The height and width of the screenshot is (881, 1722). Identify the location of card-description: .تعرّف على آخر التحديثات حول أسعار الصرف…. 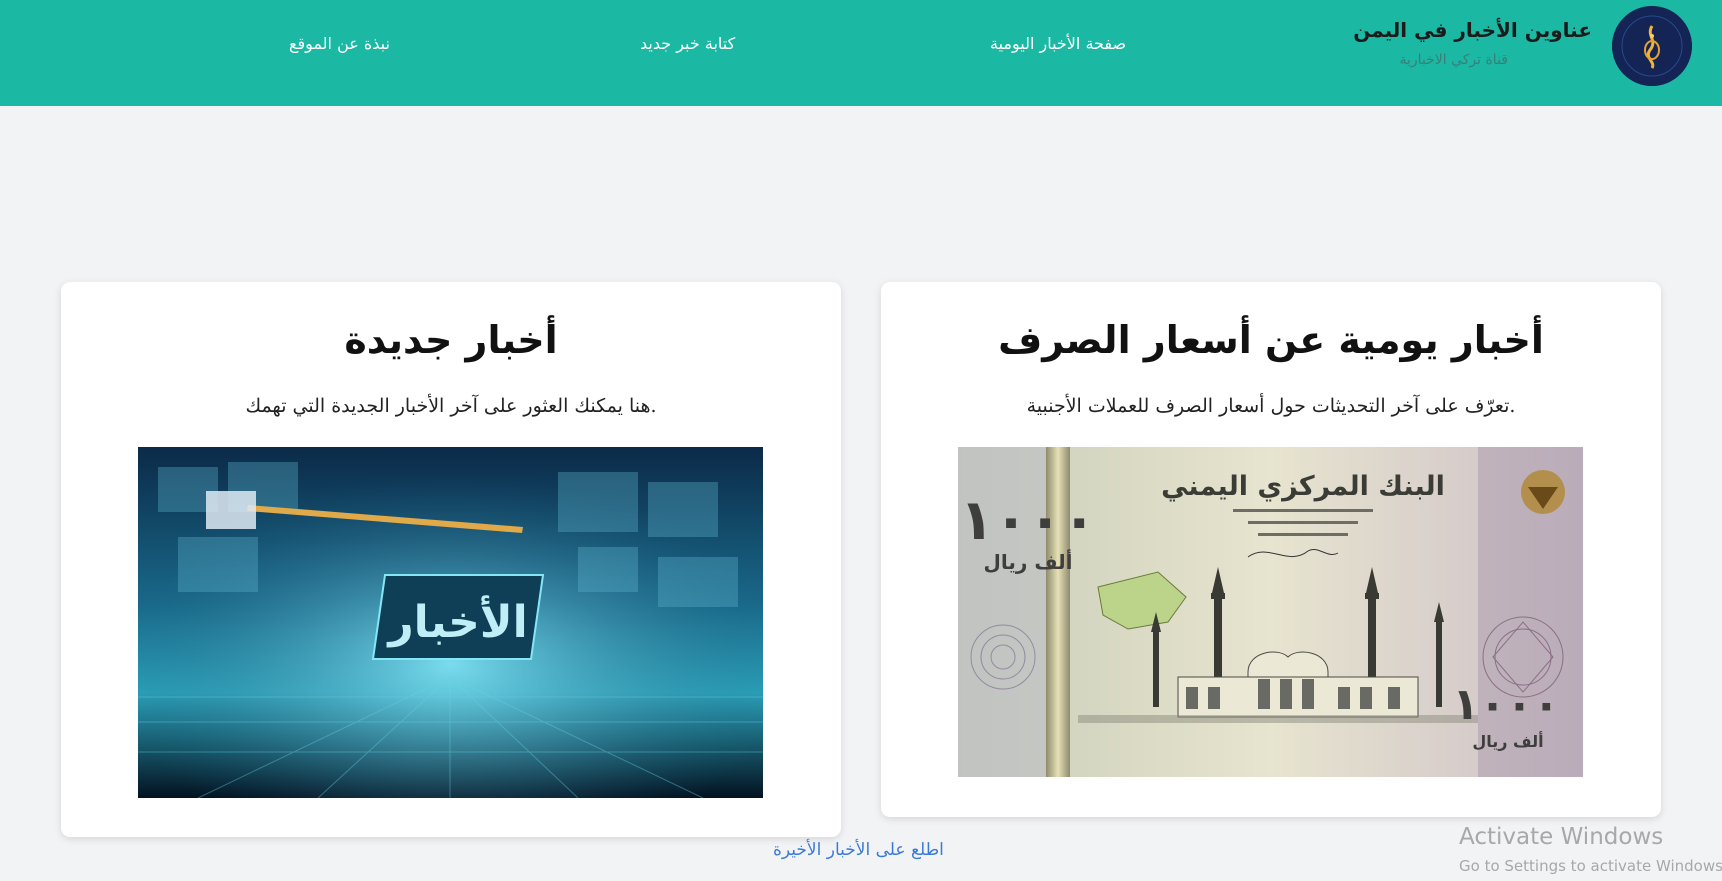
(1271, 406).